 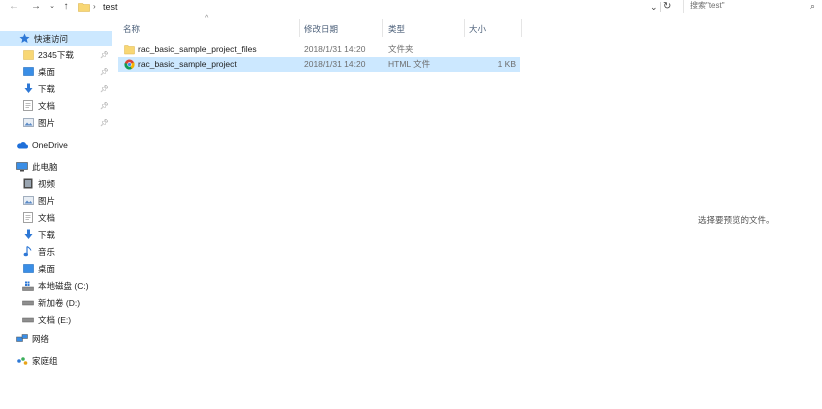 What do you see at coordinates (47, 122) in the screenshot?
I see `nav-quick-pictures-label: 图片` at bounding box center [47, 122].